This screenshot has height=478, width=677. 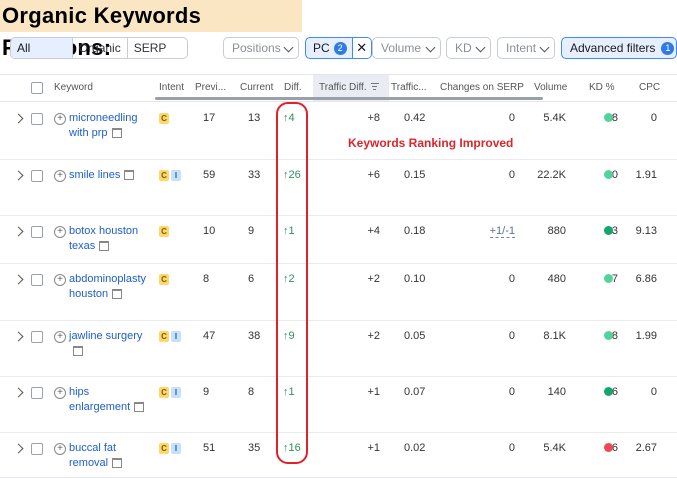 I want to click on traffic-diff: +6, so click(x=373, y=175).